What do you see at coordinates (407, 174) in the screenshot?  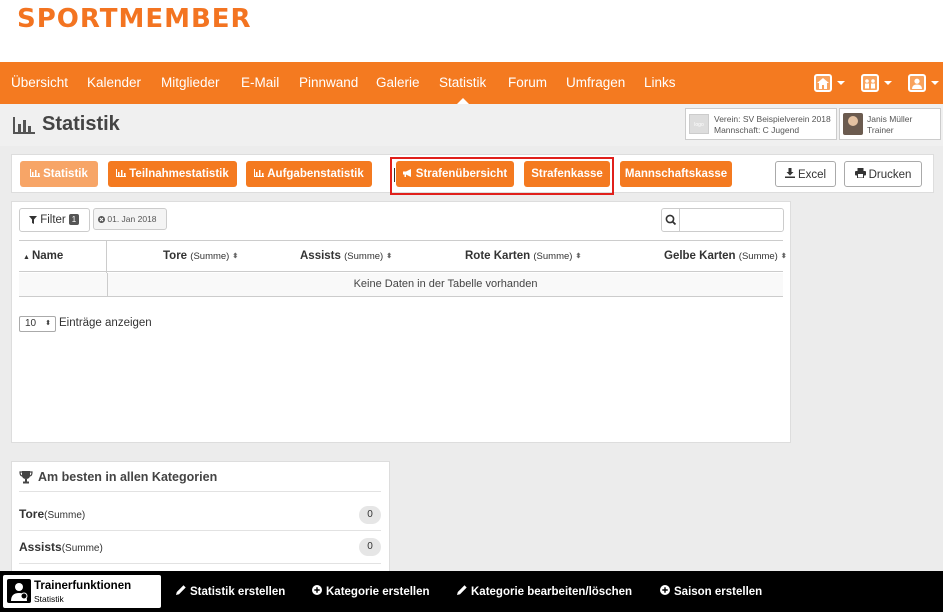 I see `megaphone-icon` at bounding box center [407, 174].